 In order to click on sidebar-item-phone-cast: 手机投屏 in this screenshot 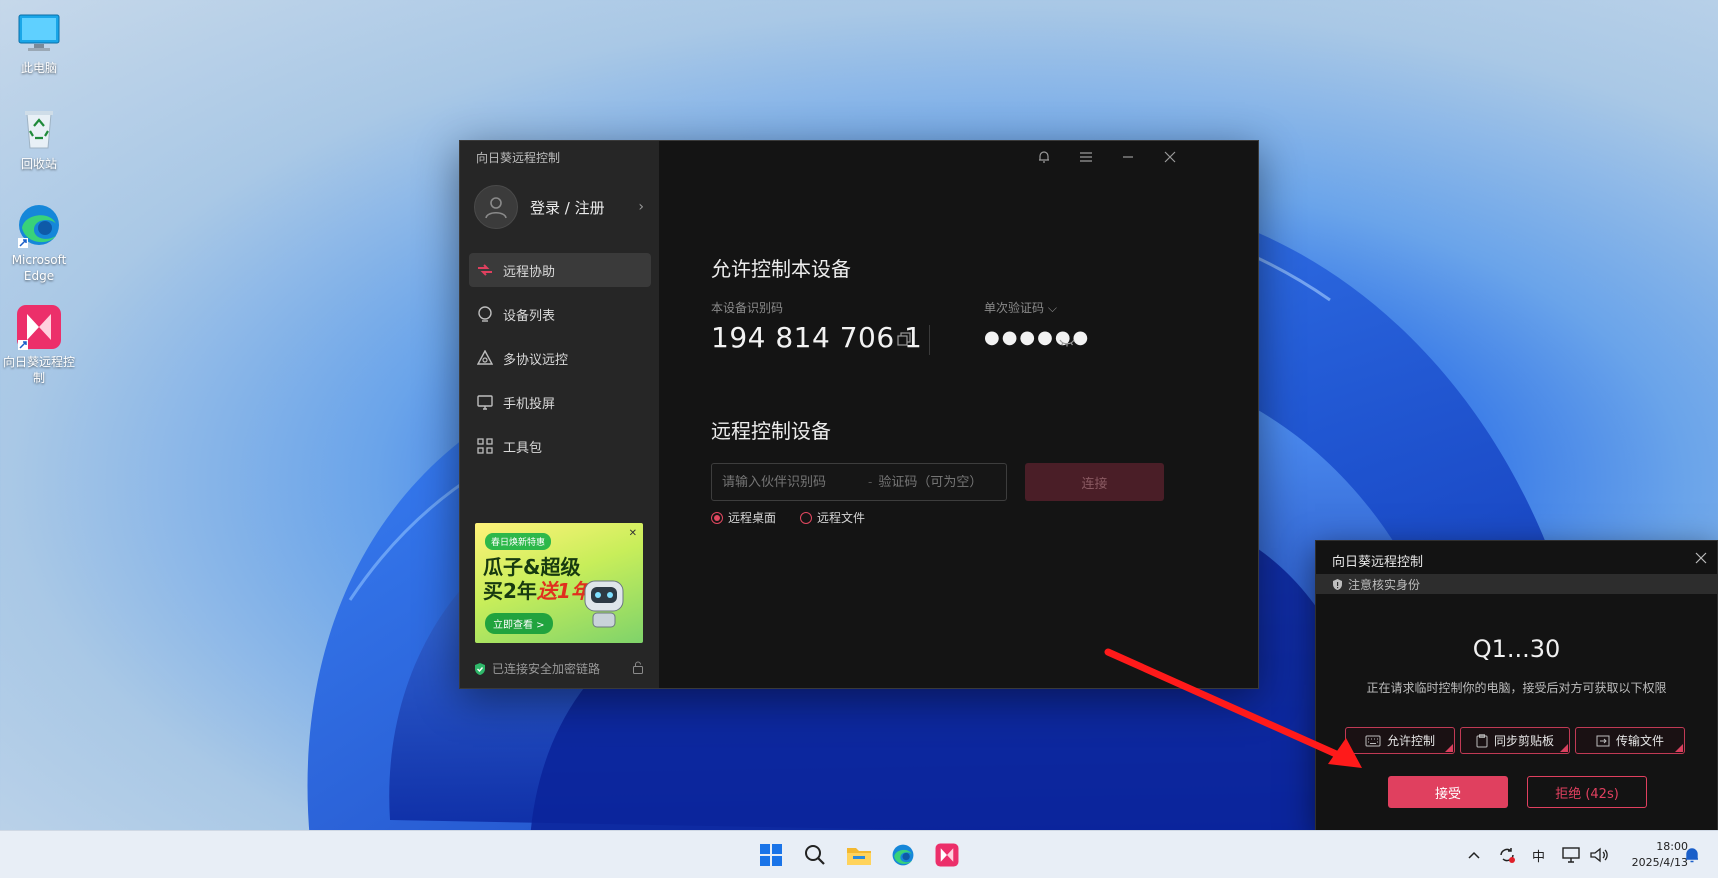, I will do `click(560, 402)`.